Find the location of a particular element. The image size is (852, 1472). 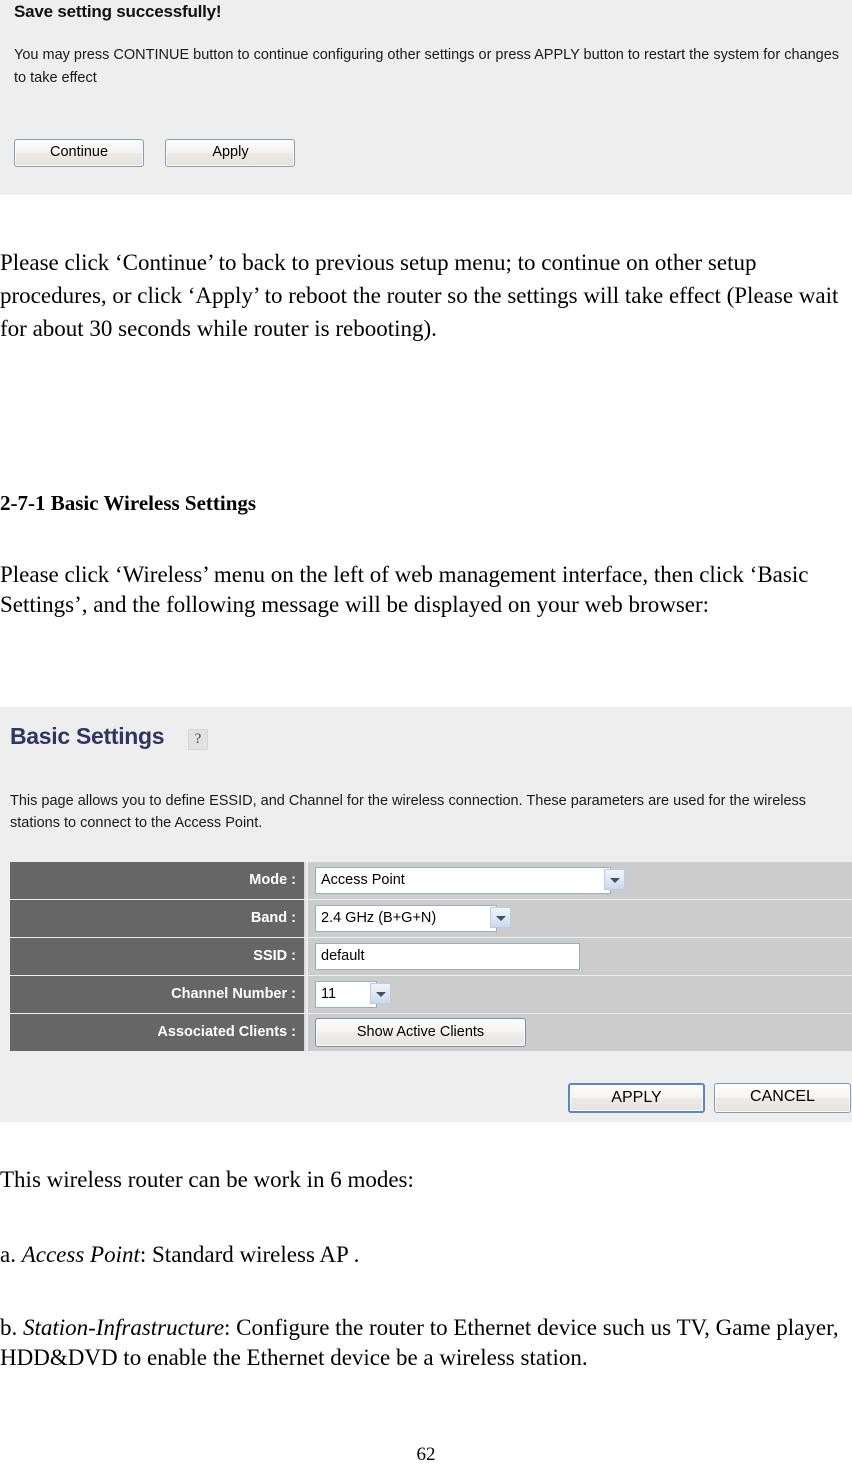

mode-a-name: Access Point is located at coordinates (80, 1254).